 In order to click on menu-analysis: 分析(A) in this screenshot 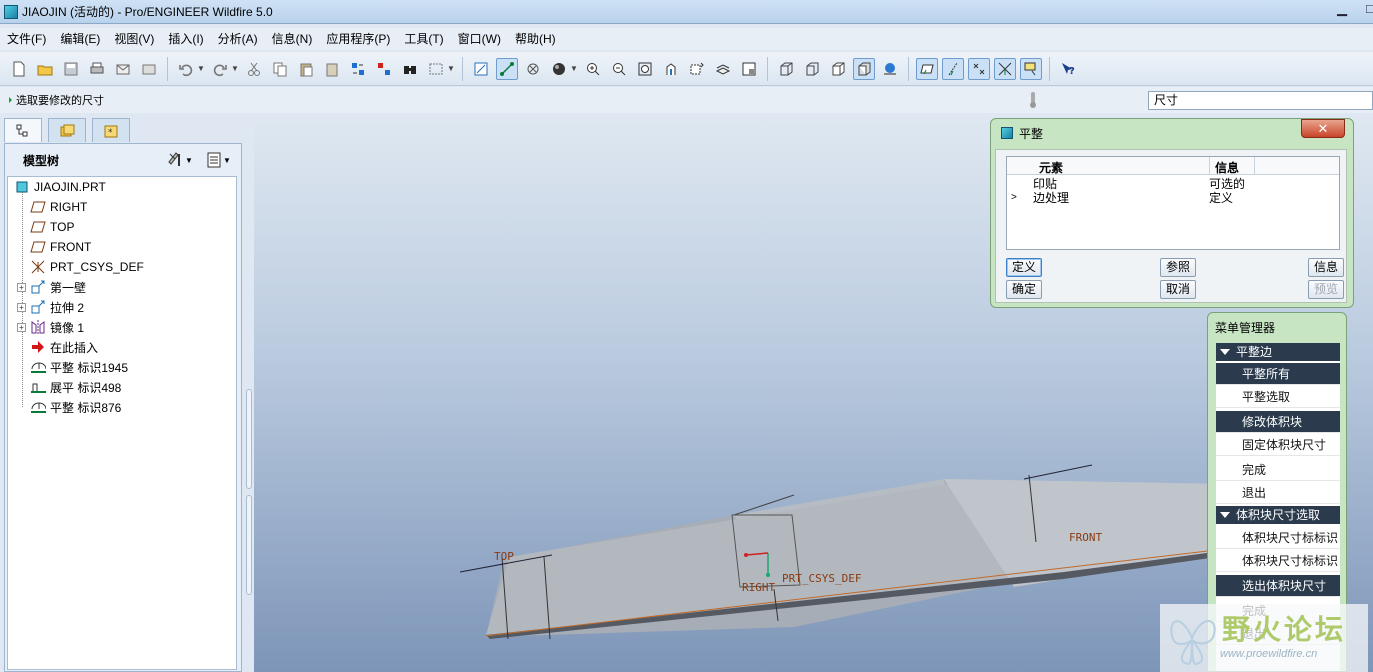, I will do `click(238, 39)`.